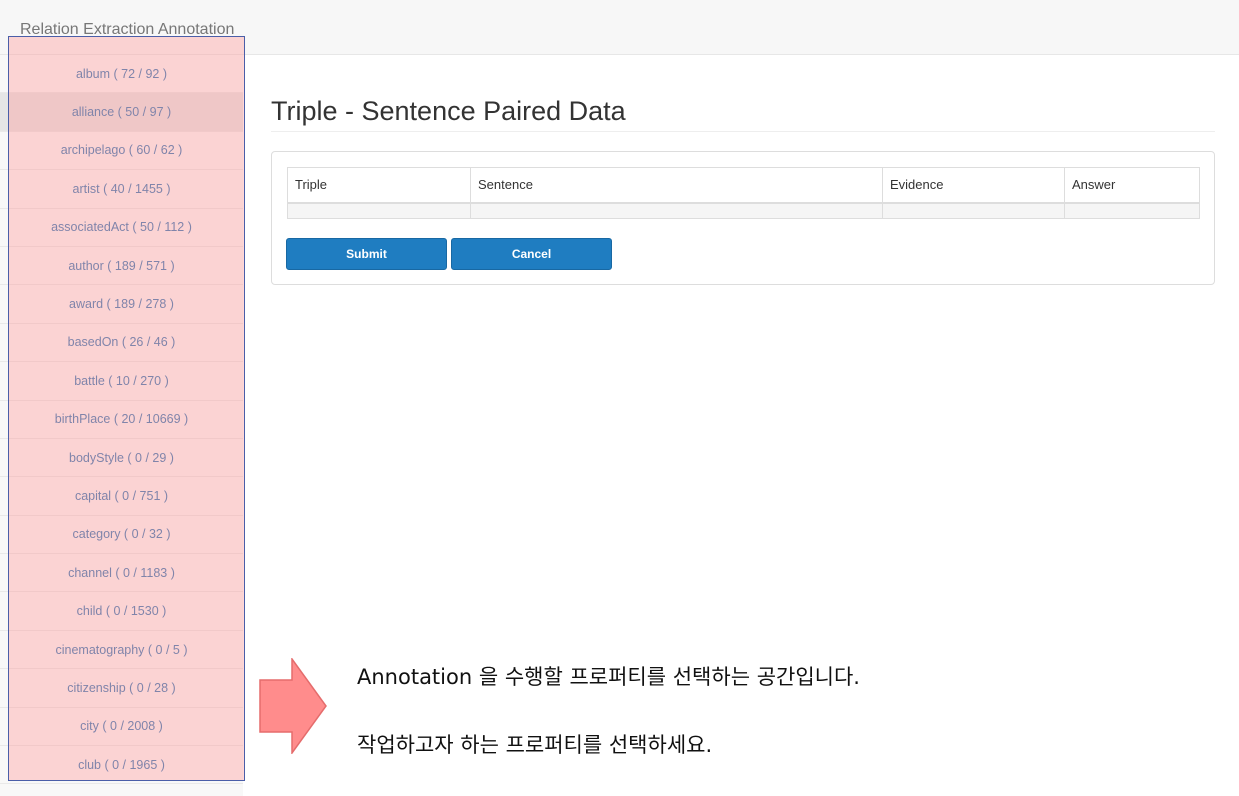 The height and width of the screenshot is (796, 1239). What do you see at coordinates (127, 30) in the screenshot?
I see `app-title: Relation Extraction Annotation` at bounding box center [127, 30].